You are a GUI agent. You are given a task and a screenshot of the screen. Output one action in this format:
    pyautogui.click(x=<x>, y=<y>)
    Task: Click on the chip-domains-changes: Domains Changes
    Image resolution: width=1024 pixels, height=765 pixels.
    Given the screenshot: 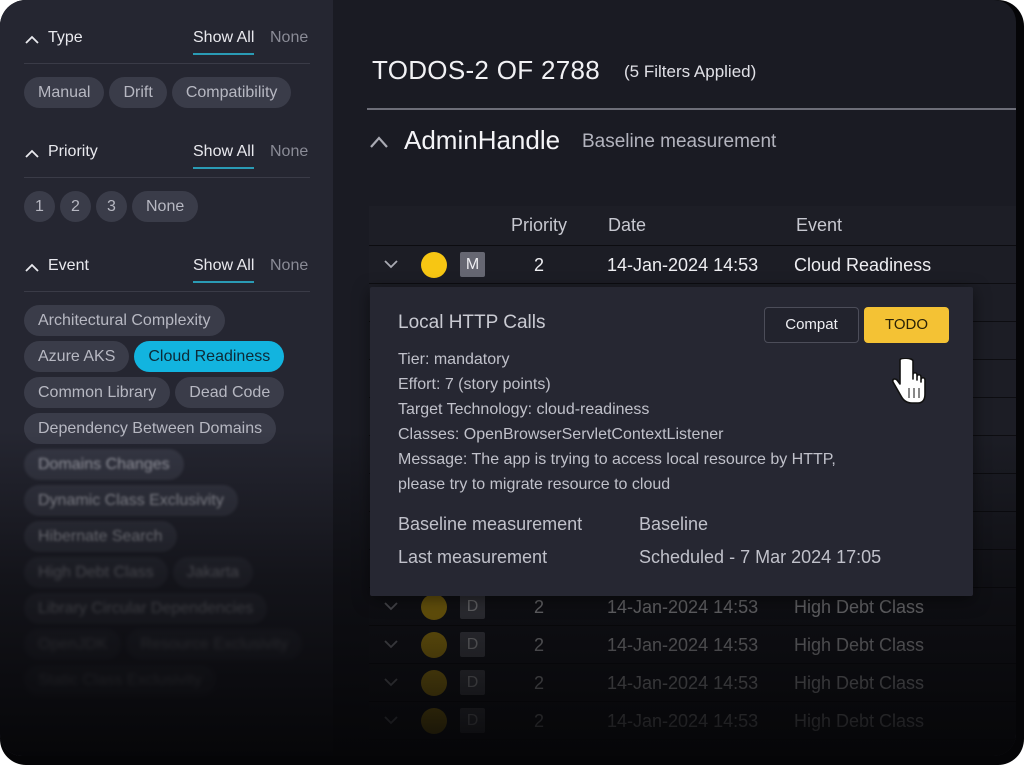 What is the action you would take?
    pyautogui.click(x=104, y=464)
    